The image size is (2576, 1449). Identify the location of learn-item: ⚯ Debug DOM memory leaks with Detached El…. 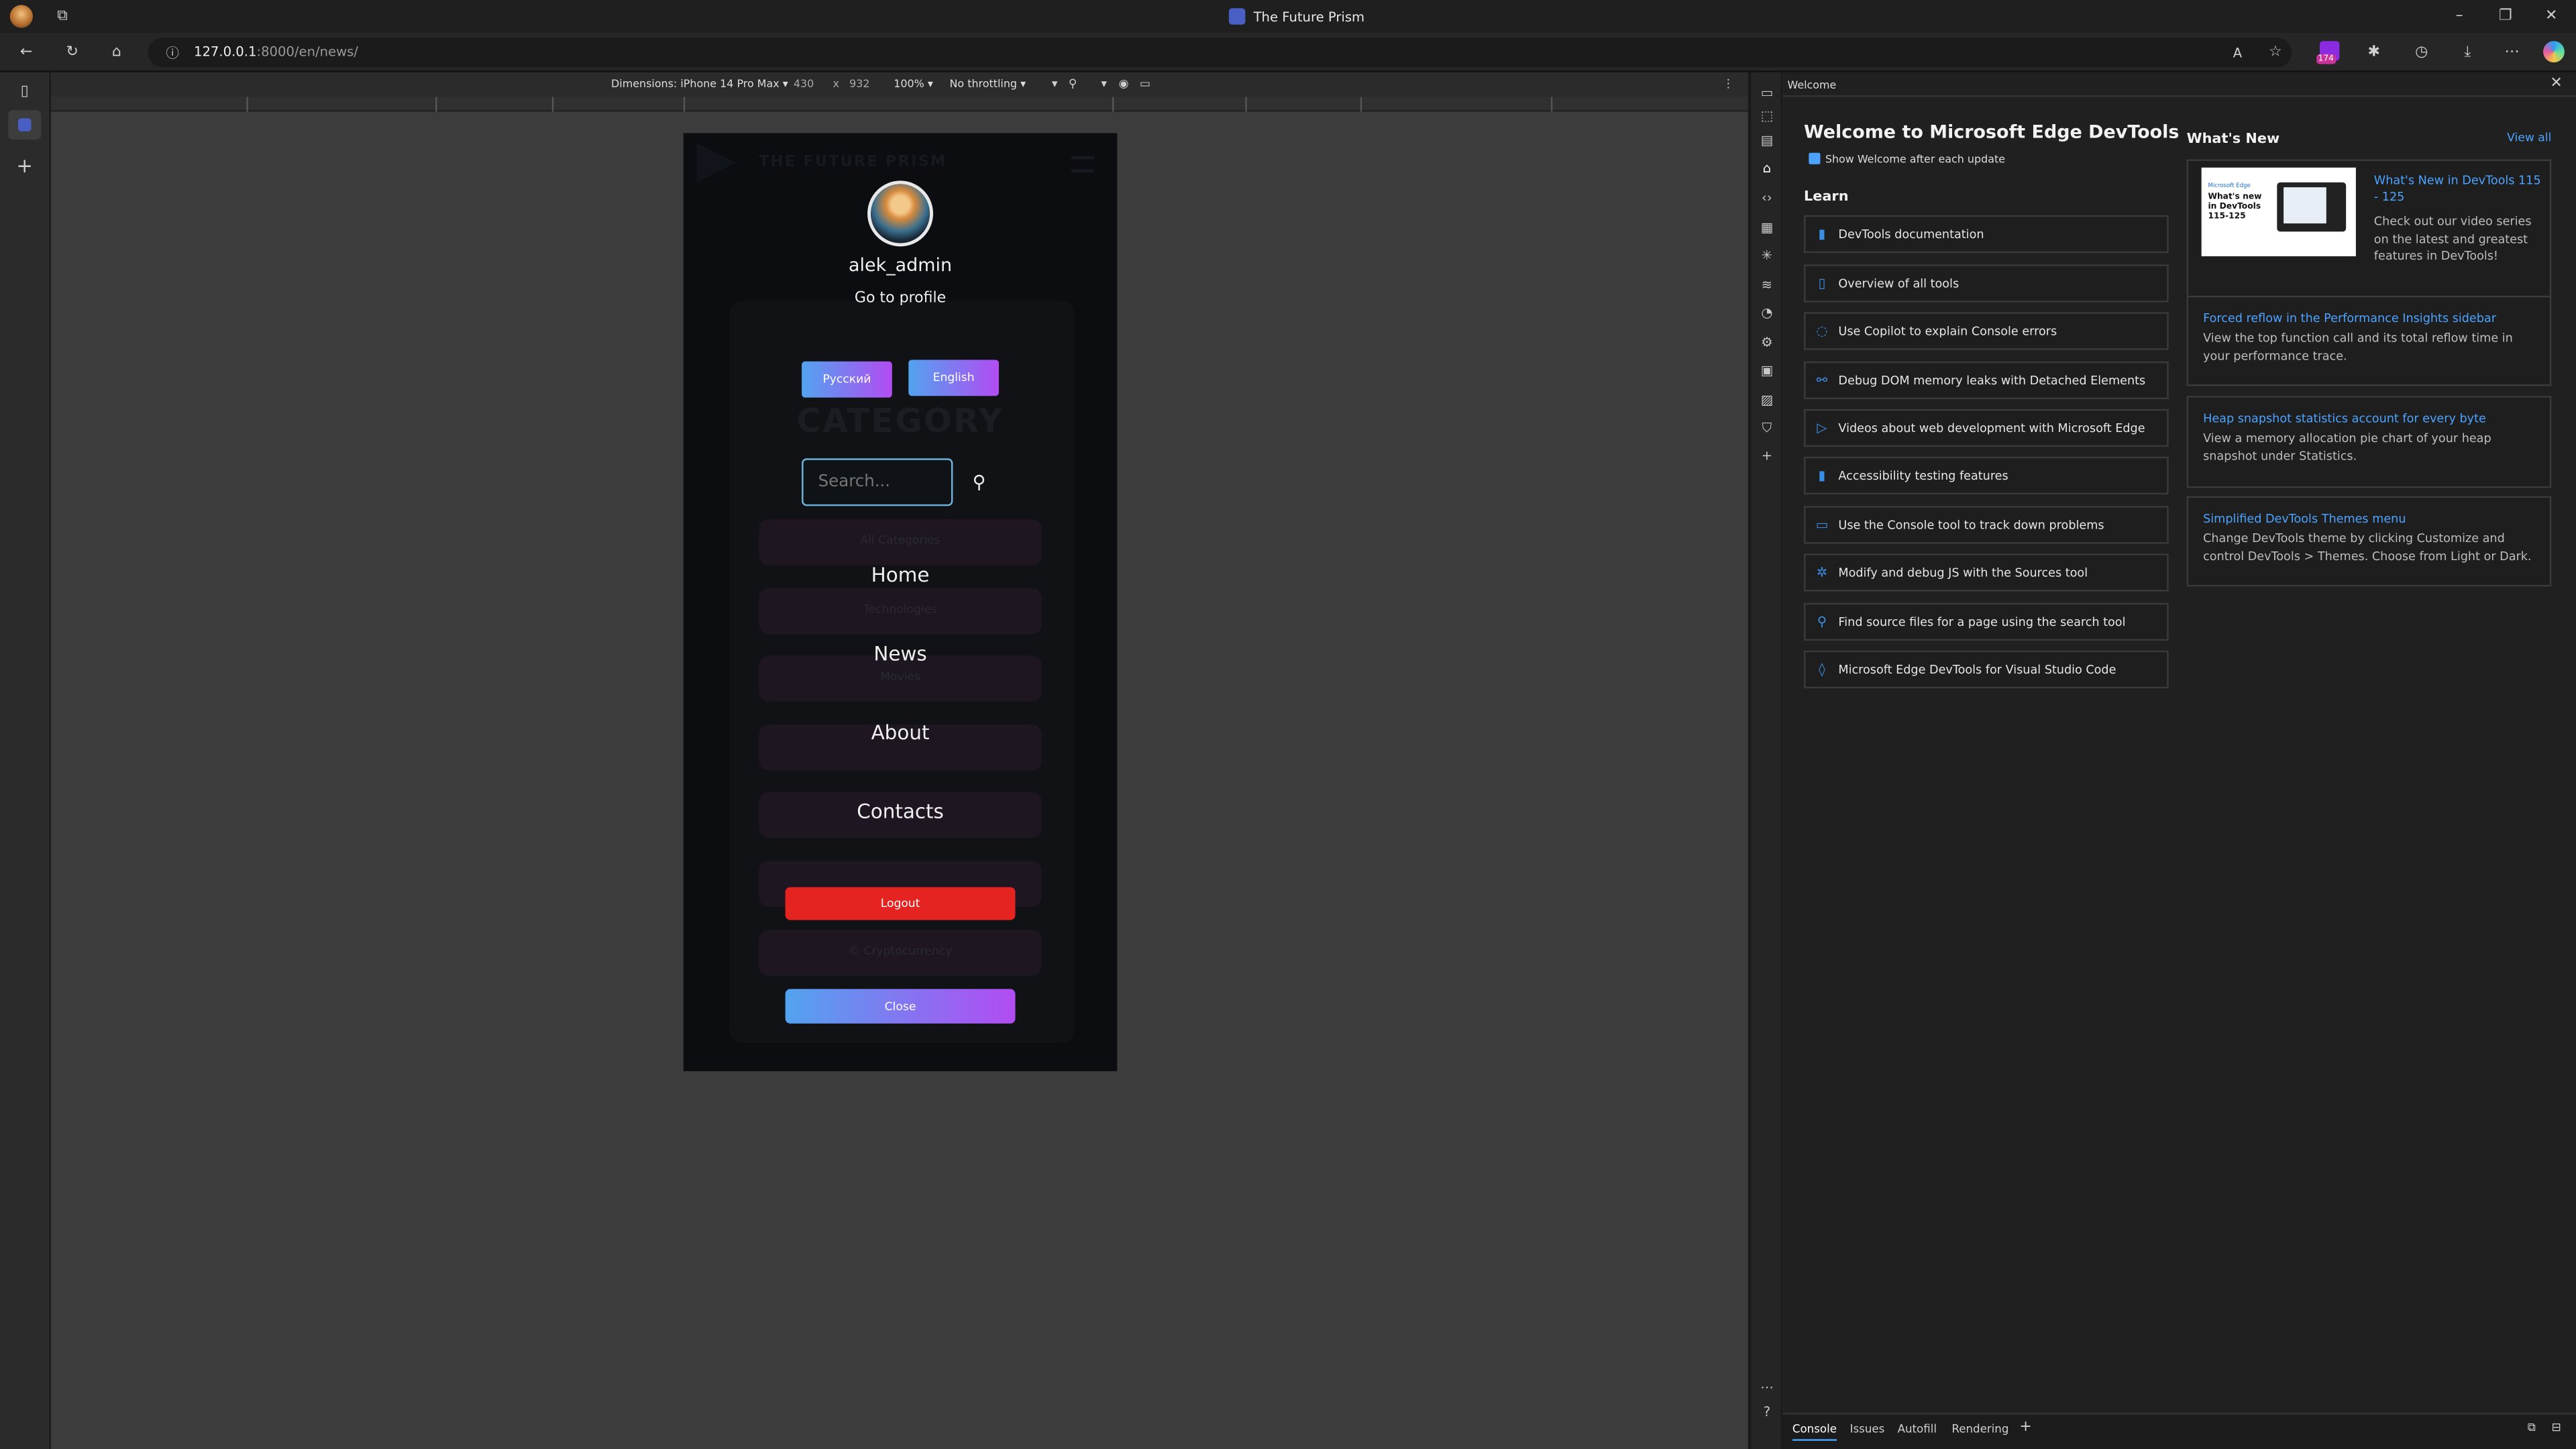
(1986, 380).